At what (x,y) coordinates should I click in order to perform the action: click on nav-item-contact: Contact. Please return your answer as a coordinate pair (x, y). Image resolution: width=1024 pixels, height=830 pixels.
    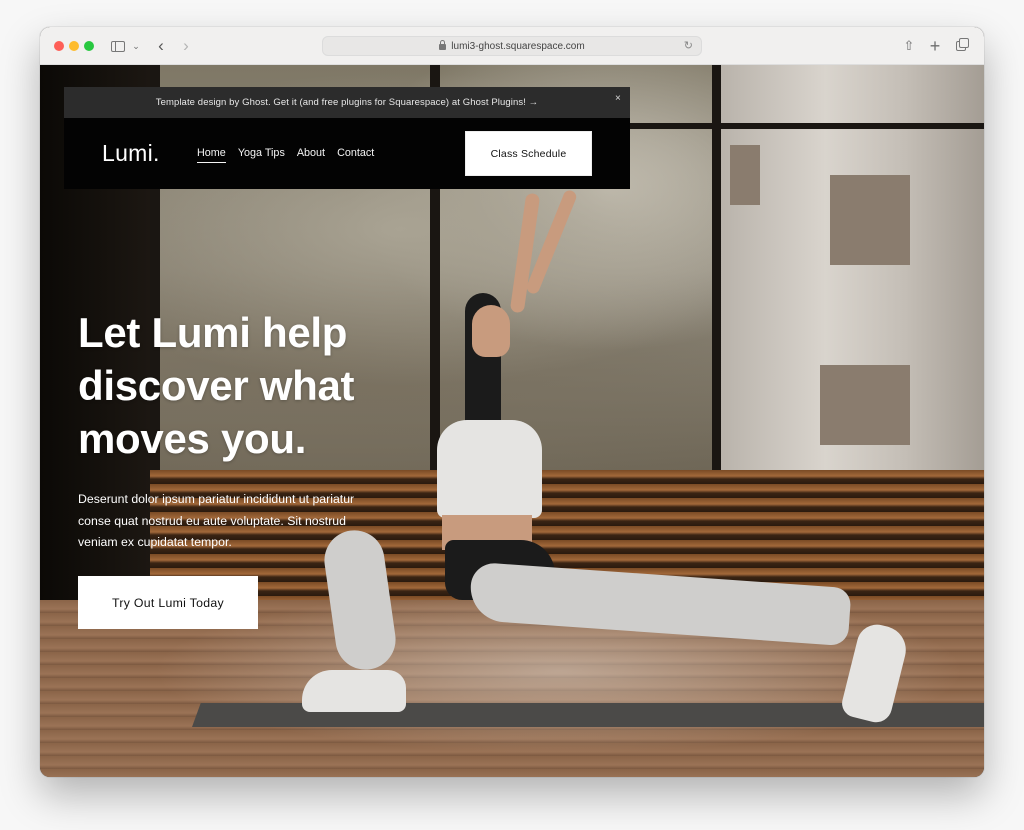
    Looking at the image, I should click on (355, 155).